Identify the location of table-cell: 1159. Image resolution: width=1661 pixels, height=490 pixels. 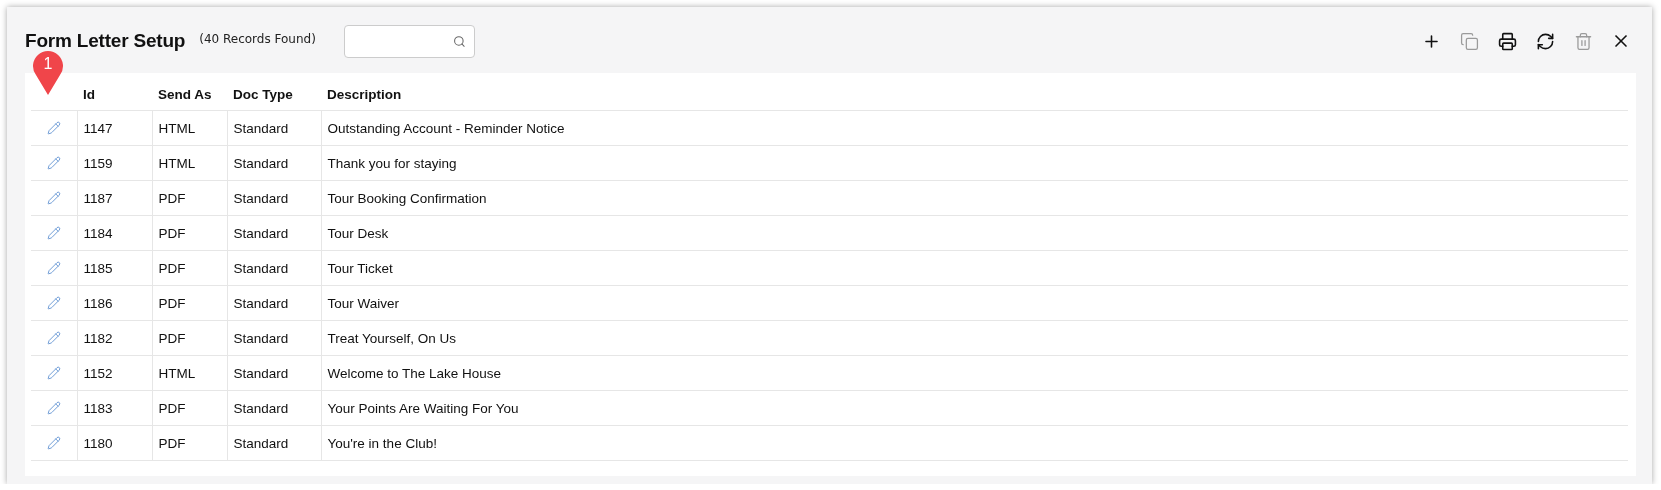
(114, 163).